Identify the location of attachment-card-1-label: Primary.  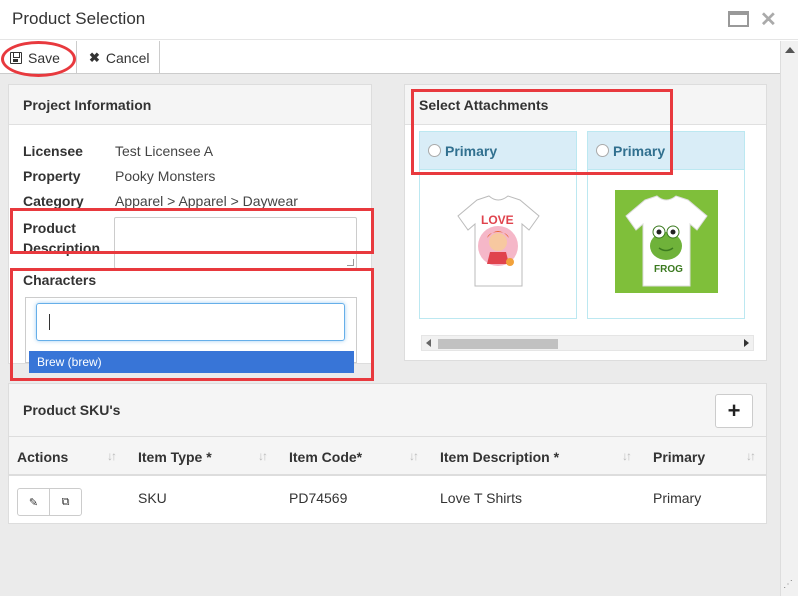
(471, 150).